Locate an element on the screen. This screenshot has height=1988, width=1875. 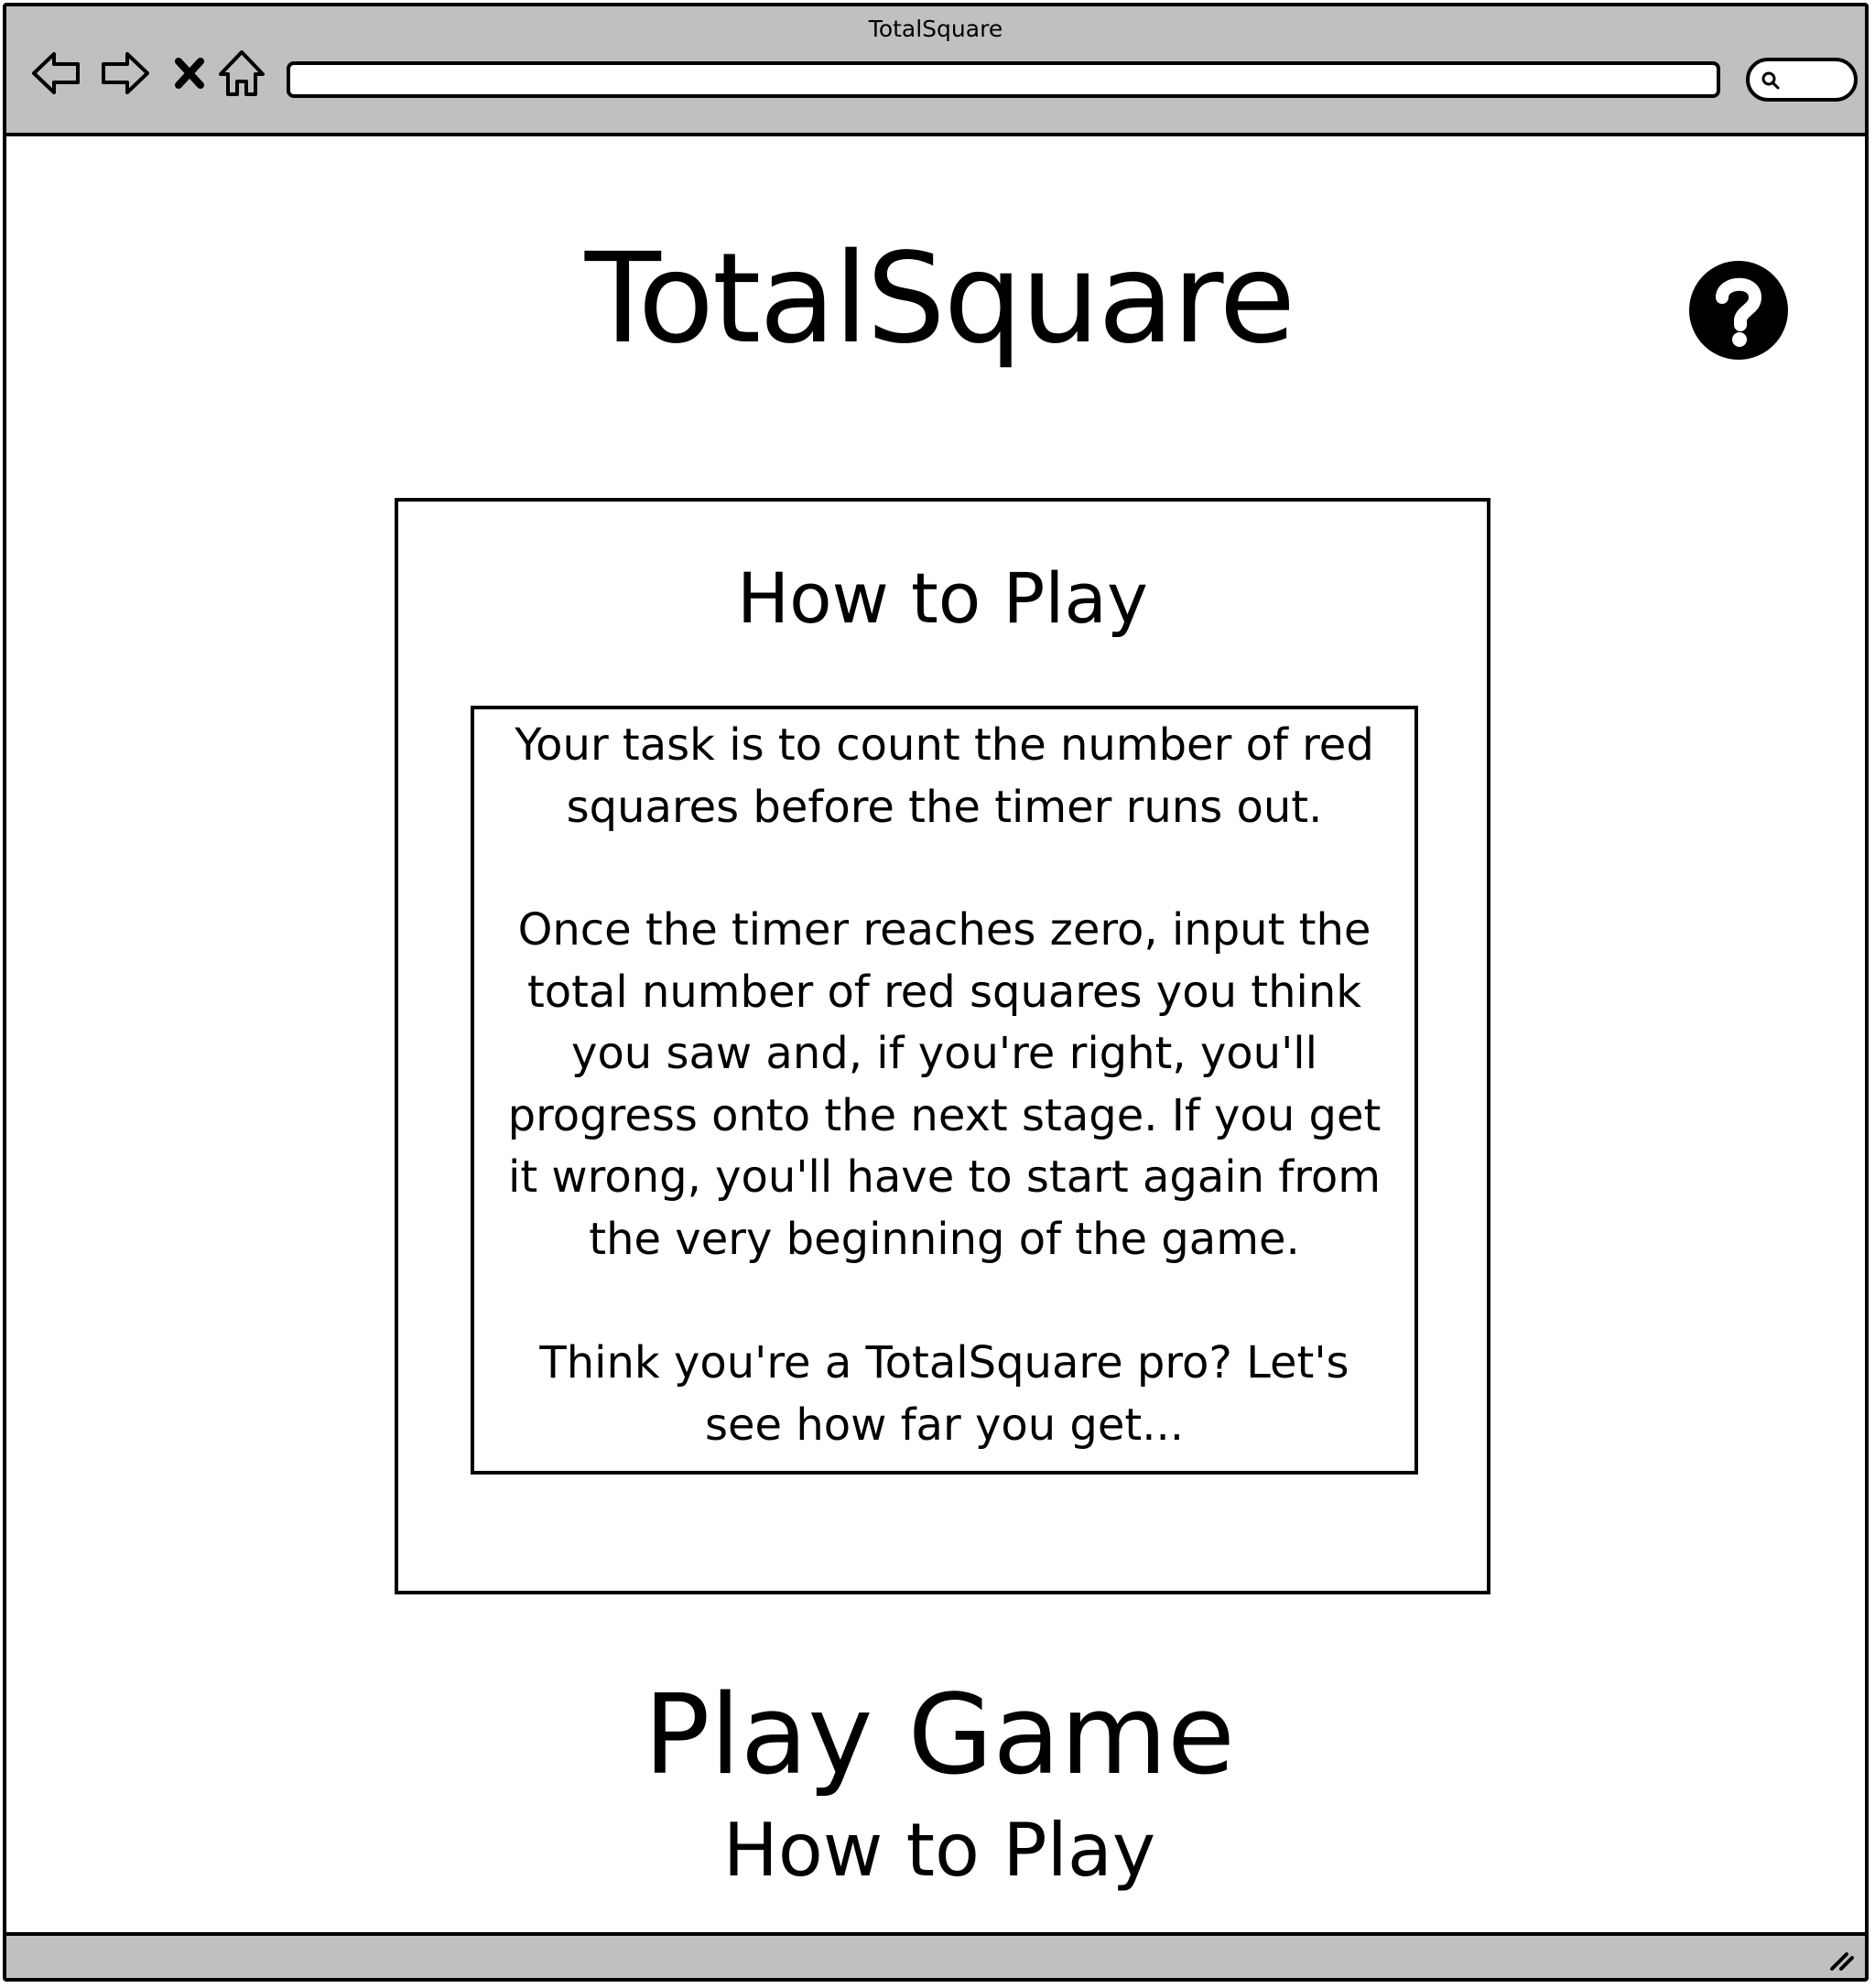
home-icon is located at coordinates (241, 73).